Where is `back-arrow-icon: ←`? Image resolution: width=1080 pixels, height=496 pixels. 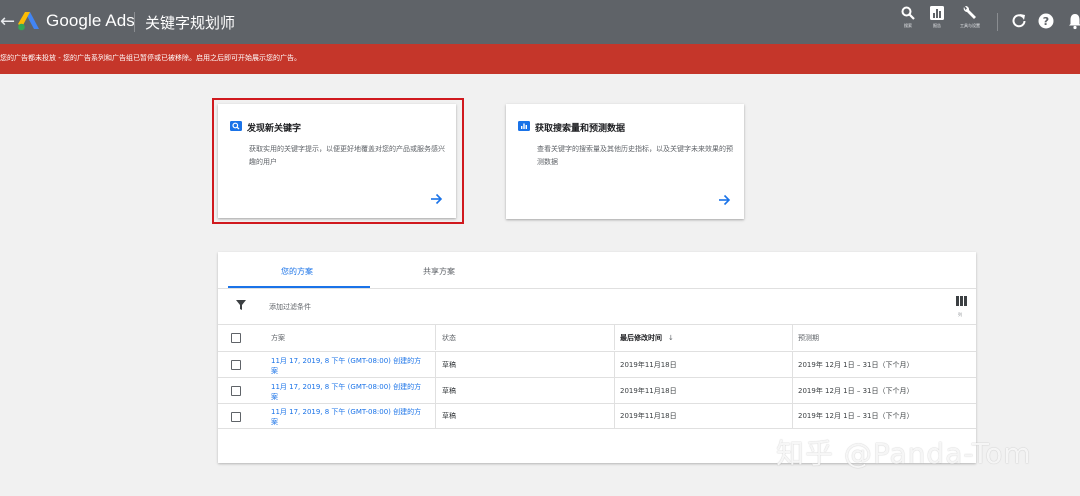
back-arrow-icon: ← is located at coordinates (7, 22).